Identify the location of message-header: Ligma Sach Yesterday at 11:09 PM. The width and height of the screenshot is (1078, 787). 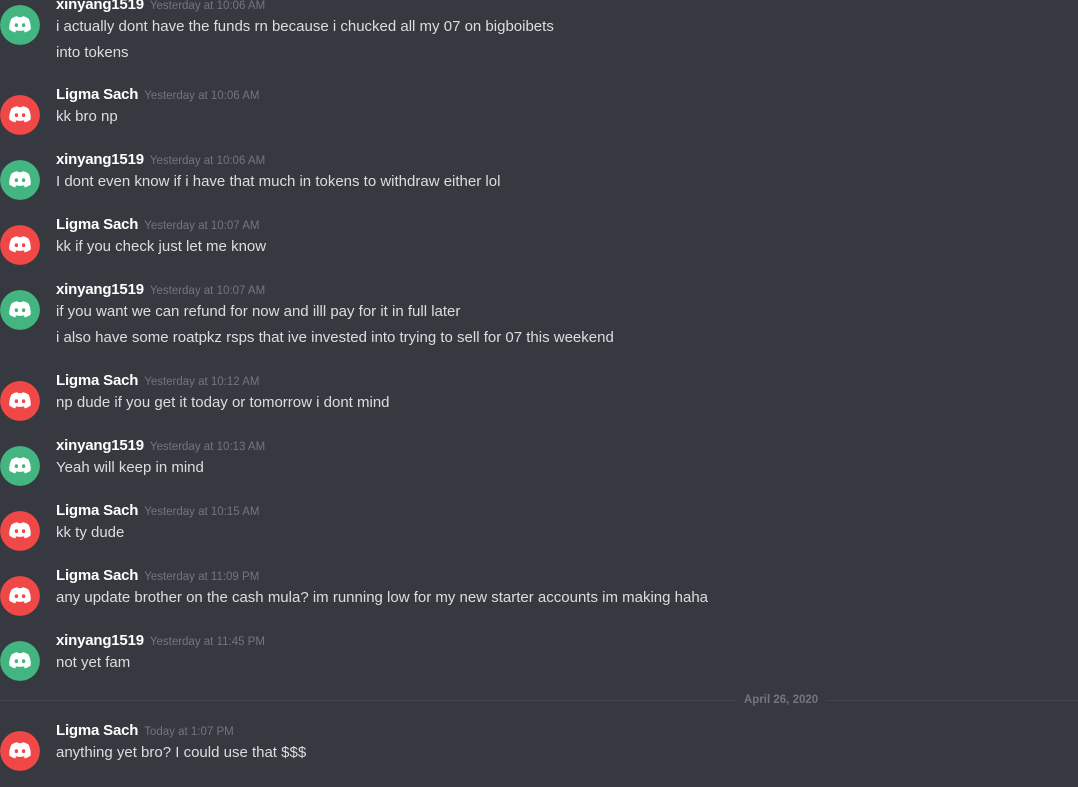
(157, 576).